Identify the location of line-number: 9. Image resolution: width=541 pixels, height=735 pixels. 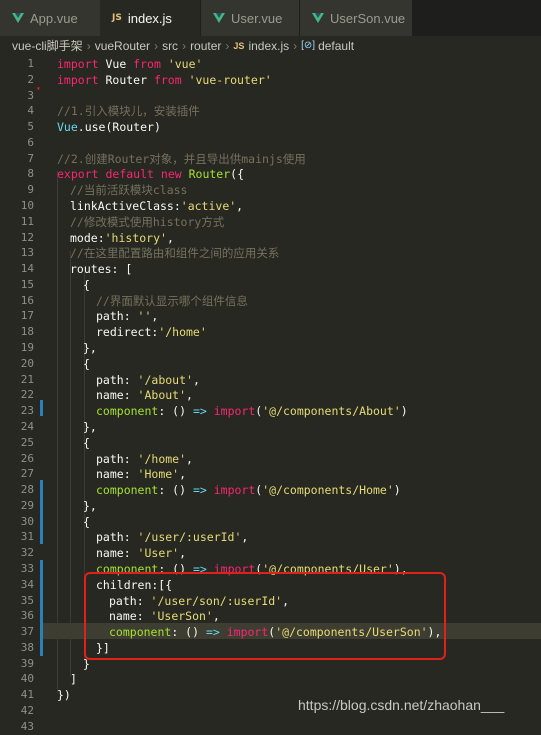
(30, 190).